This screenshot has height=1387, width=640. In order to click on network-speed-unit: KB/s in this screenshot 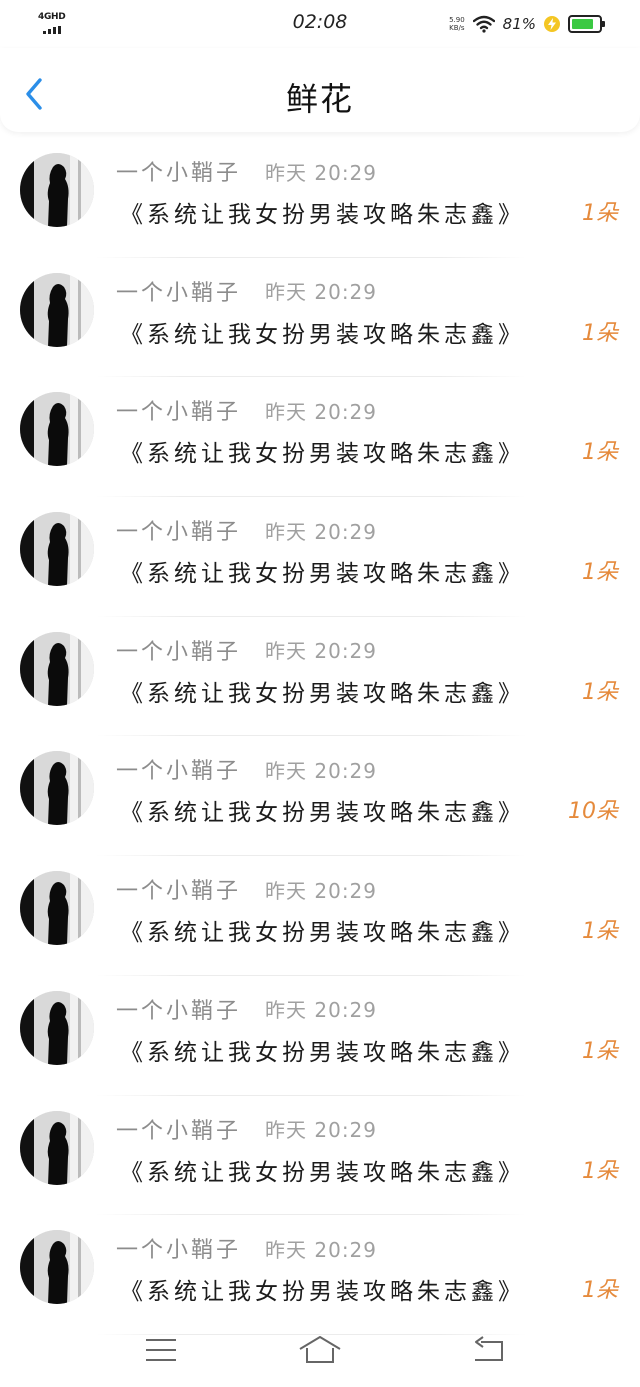, I will do `click(457, 28)`.